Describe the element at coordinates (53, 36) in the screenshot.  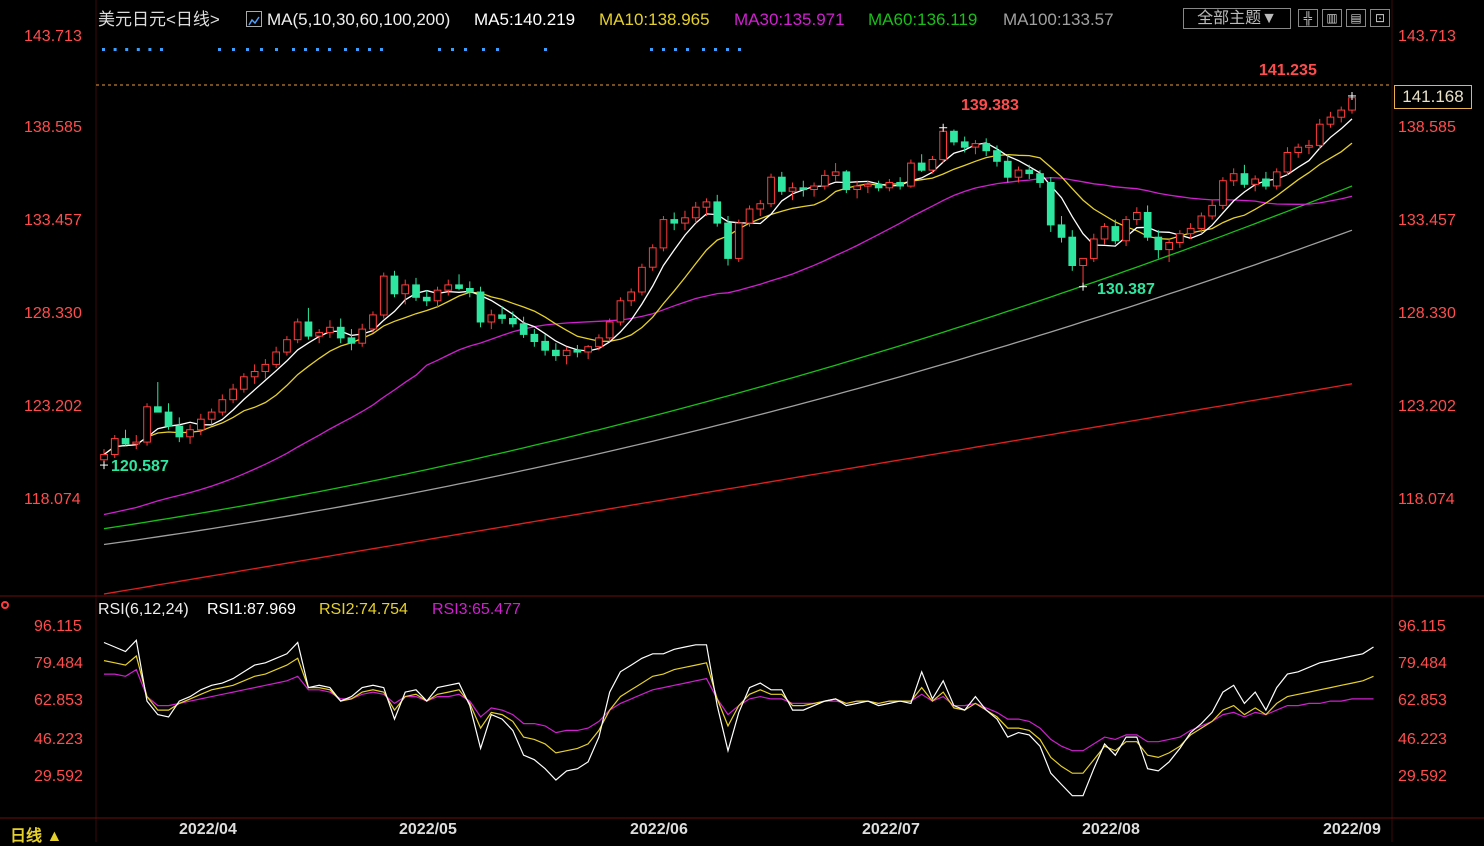
I see `price-label-left-1: 143.713` at that location.